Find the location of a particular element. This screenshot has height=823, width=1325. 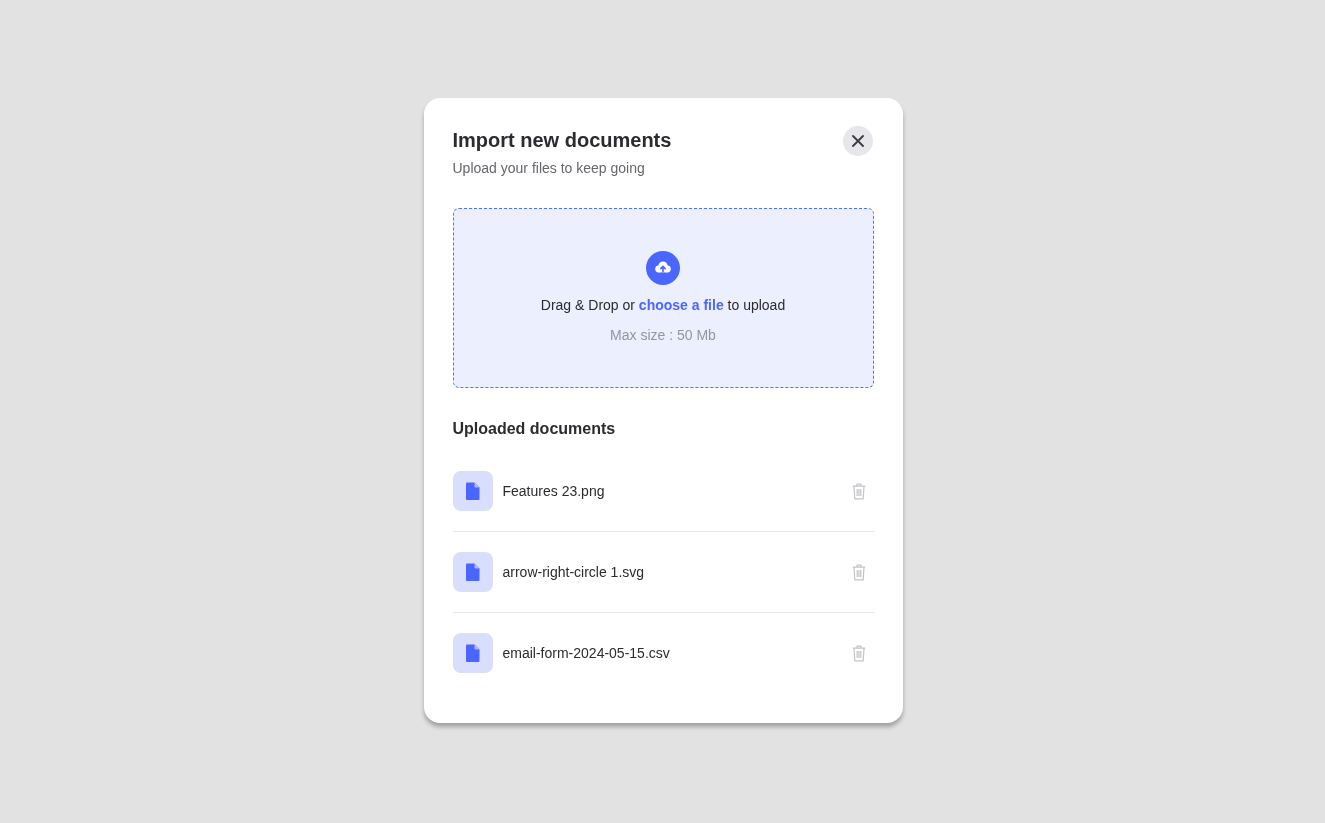

close-icon is located at coordinates (857, 141).